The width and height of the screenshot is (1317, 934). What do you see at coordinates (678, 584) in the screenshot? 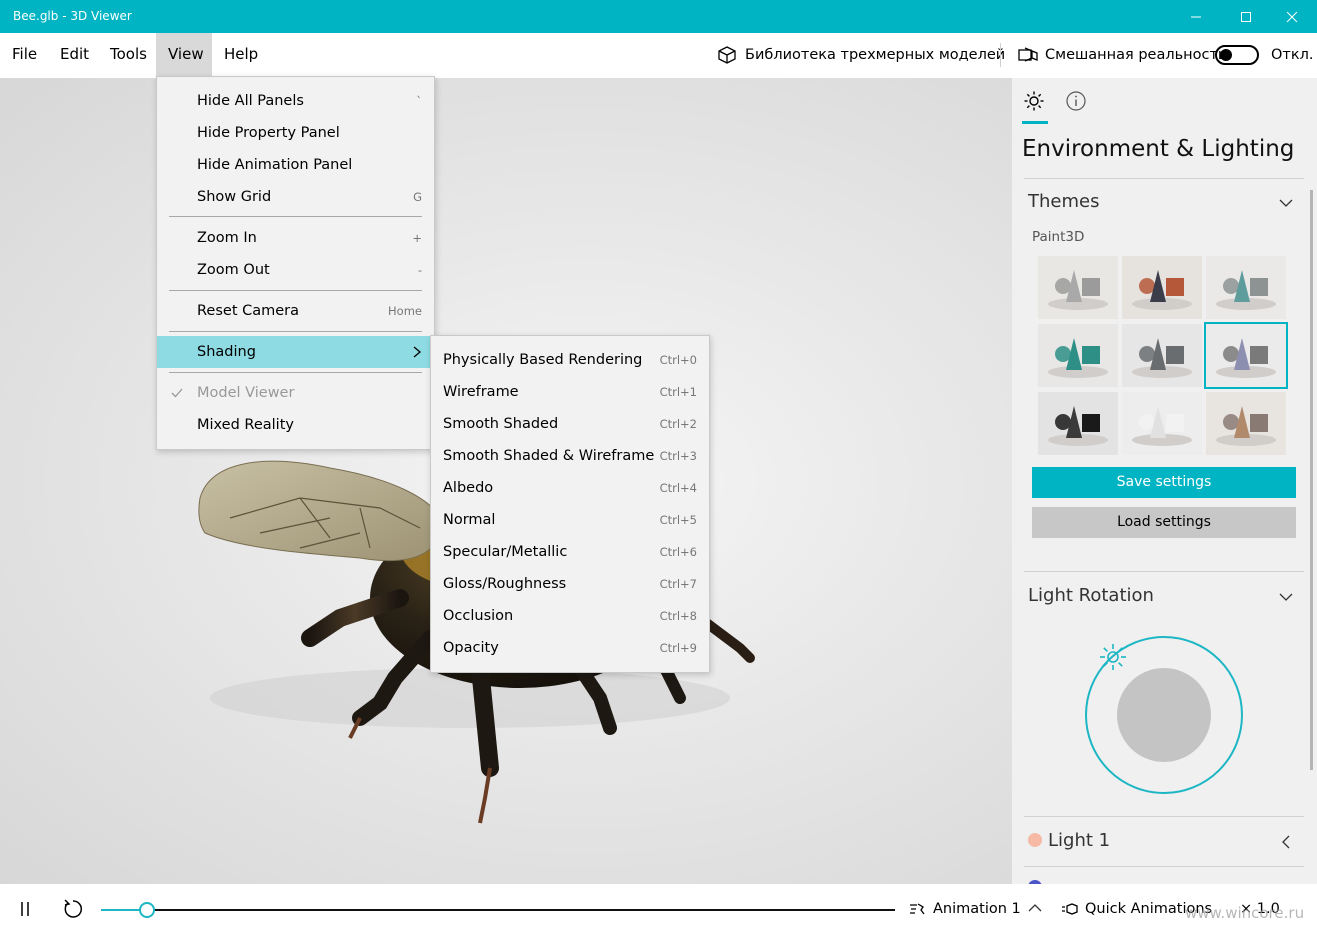
I see `menu-item-shortcut: Ctrl+7` at bounding box center [678, 584].